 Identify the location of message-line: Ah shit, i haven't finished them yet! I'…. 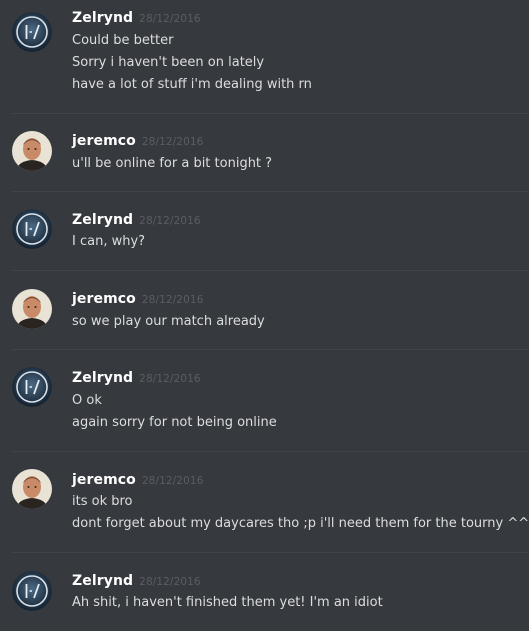
(227, 602).